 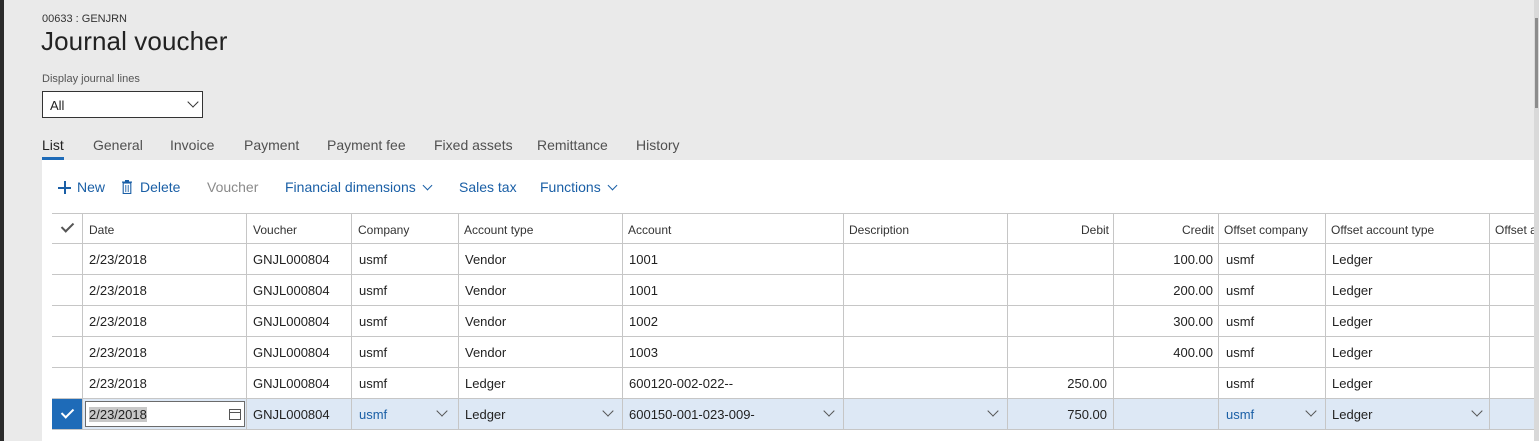 I want to click on cell-account: 1002, so click(x=643, y=321).